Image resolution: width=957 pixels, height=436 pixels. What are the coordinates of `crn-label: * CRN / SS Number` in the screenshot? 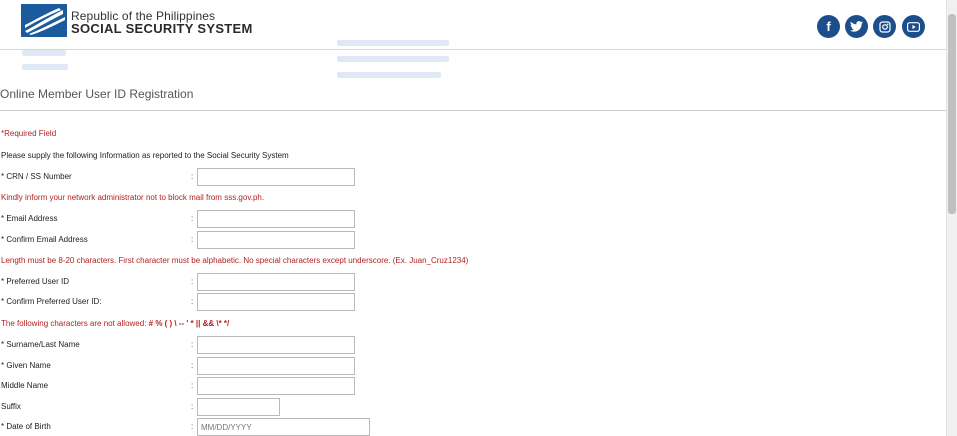 It's located at (36, 176).